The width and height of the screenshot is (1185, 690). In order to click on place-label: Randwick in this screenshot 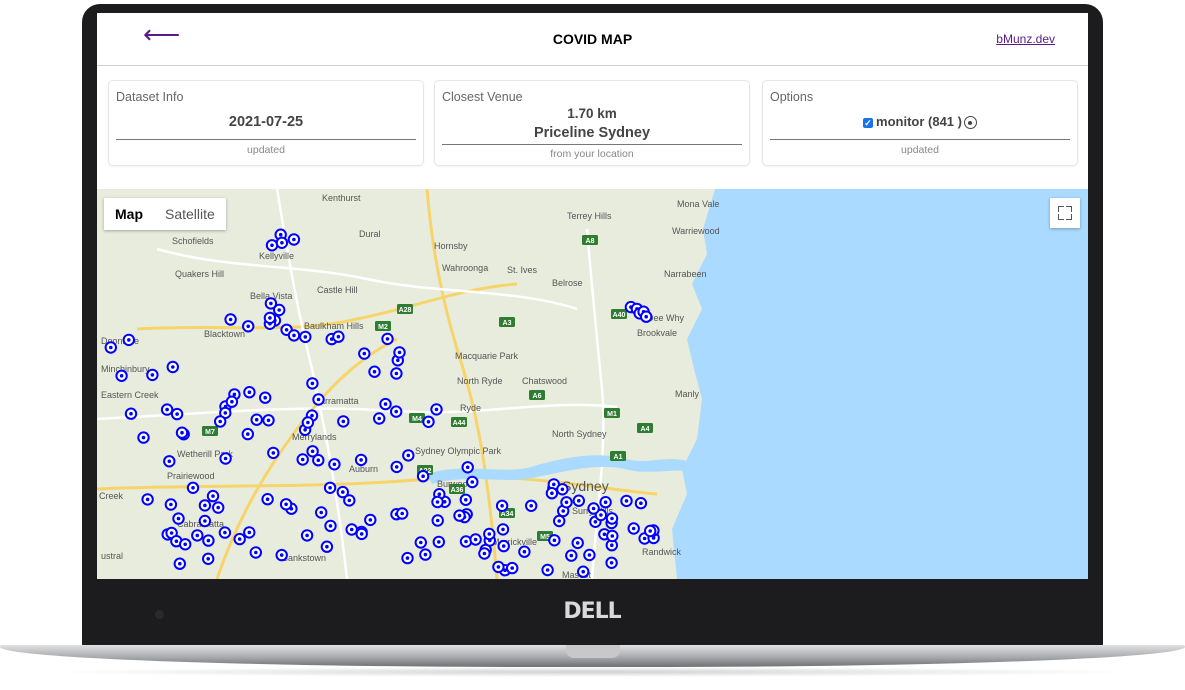, I will do `click(662, 552)`.